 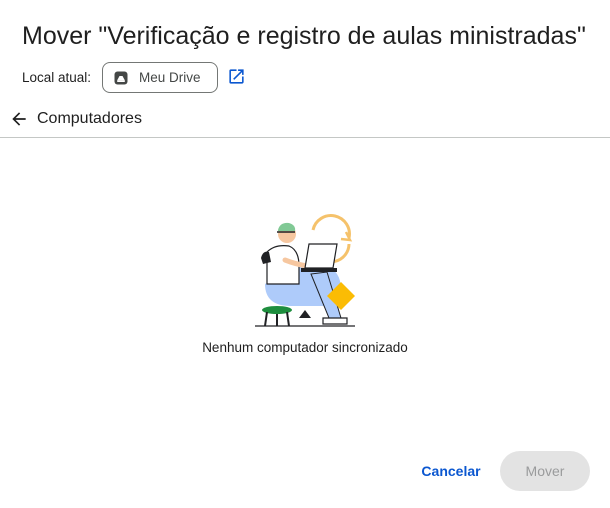 I want to click on location-chip-label: Meu Drive, so click(x=170, y=77).